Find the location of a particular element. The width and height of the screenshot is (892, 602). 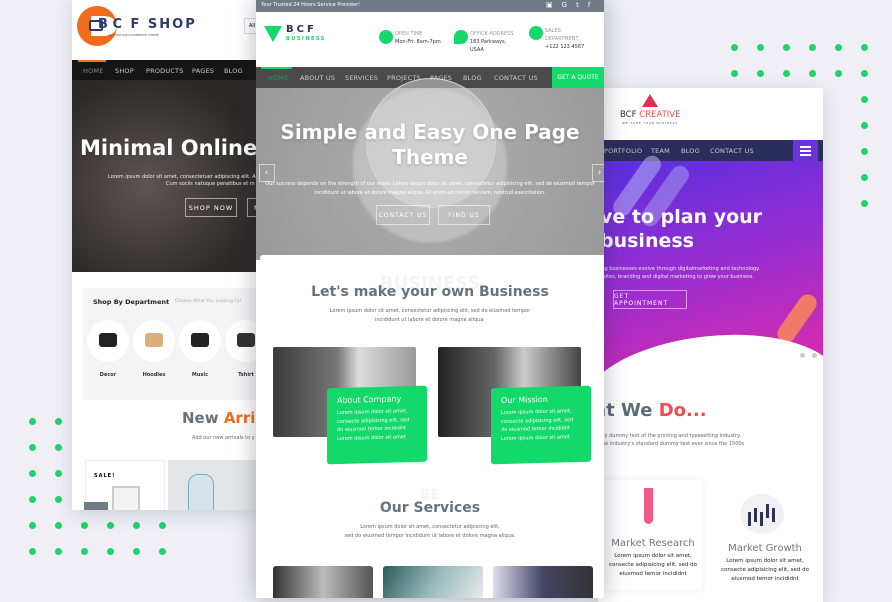

department-item: Decor is located at coordinates (108, 355).